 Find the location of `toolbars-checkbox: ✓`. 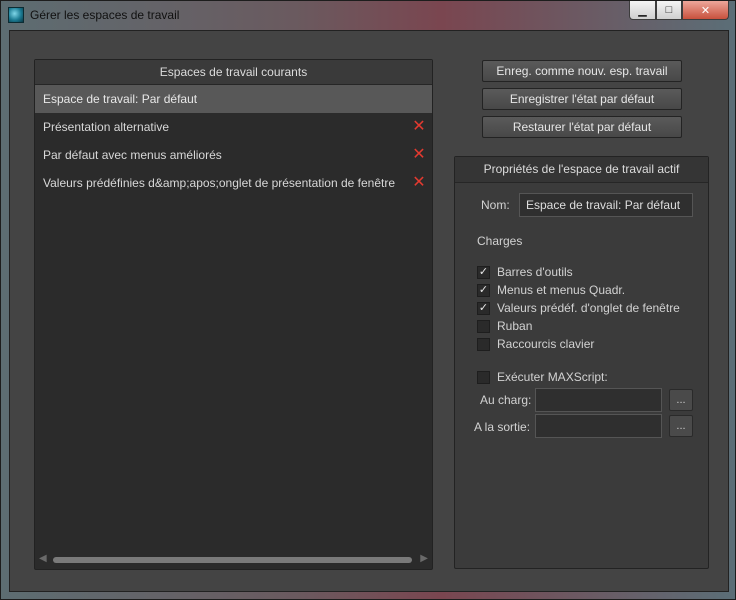

toolbars-checkbox: ✓ is located at coordinates (483, 272).